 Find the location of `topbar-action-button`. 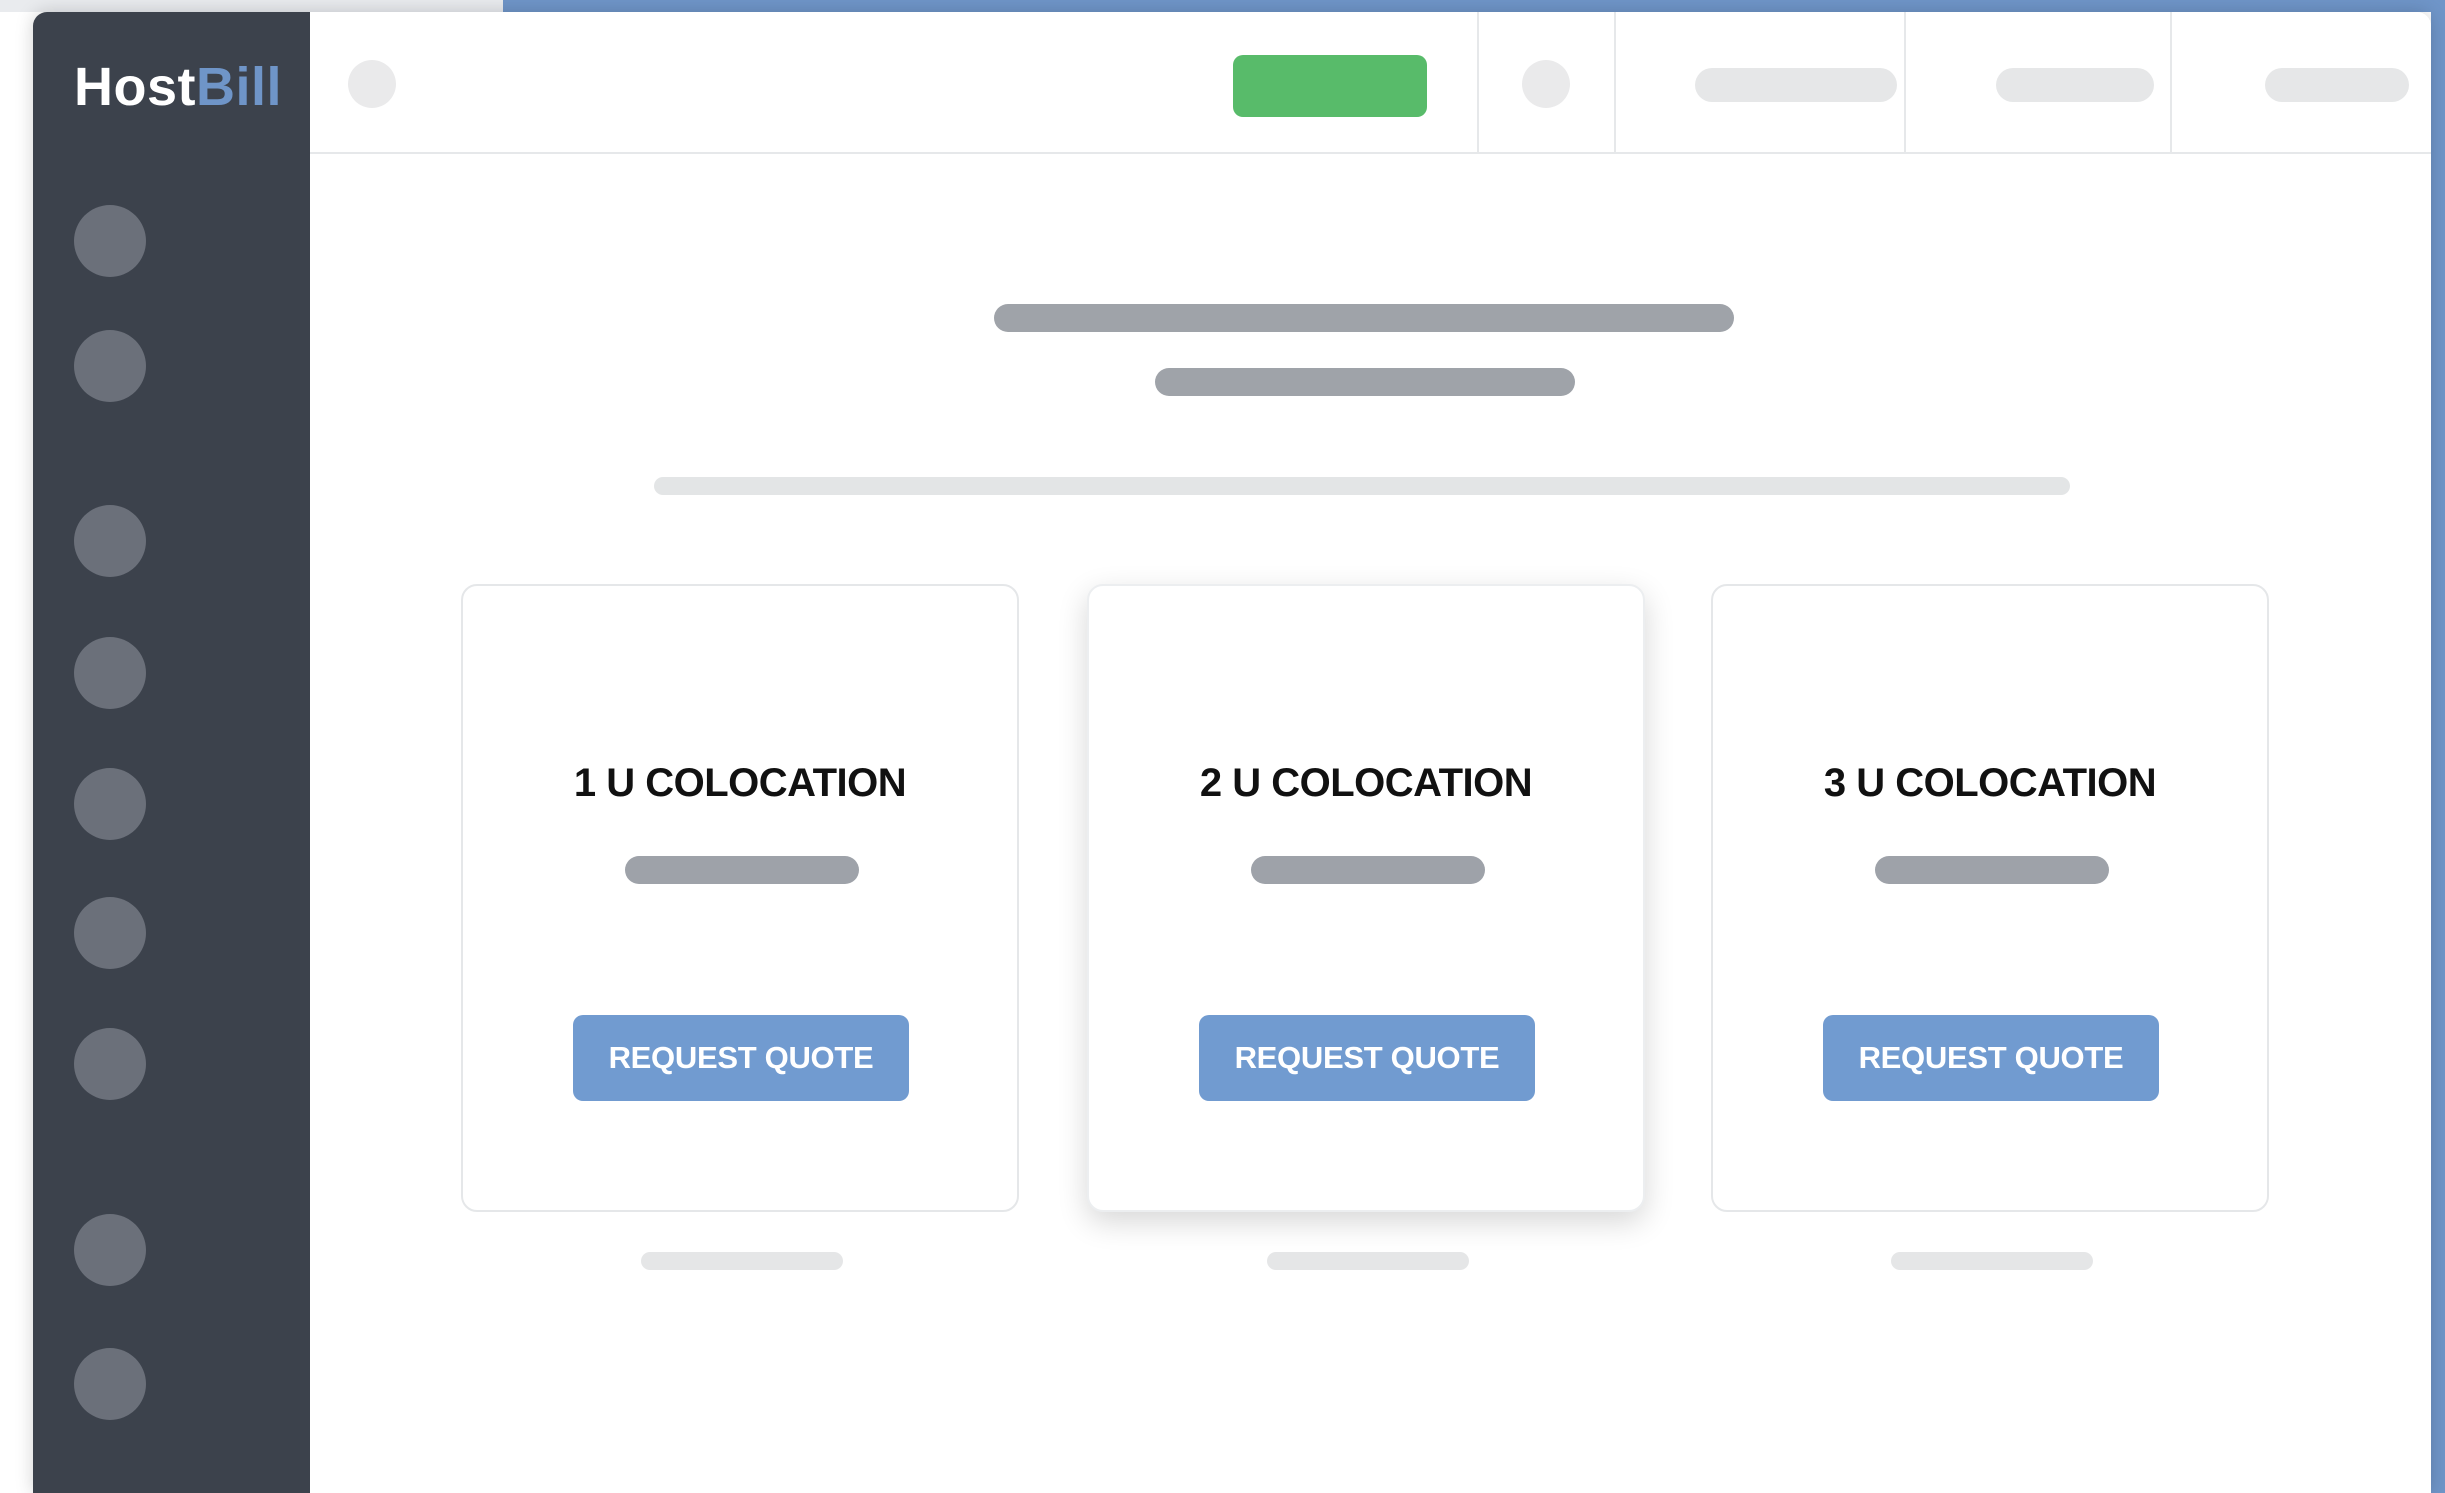

topbar-action-button is located at coordinates (1330, 86).